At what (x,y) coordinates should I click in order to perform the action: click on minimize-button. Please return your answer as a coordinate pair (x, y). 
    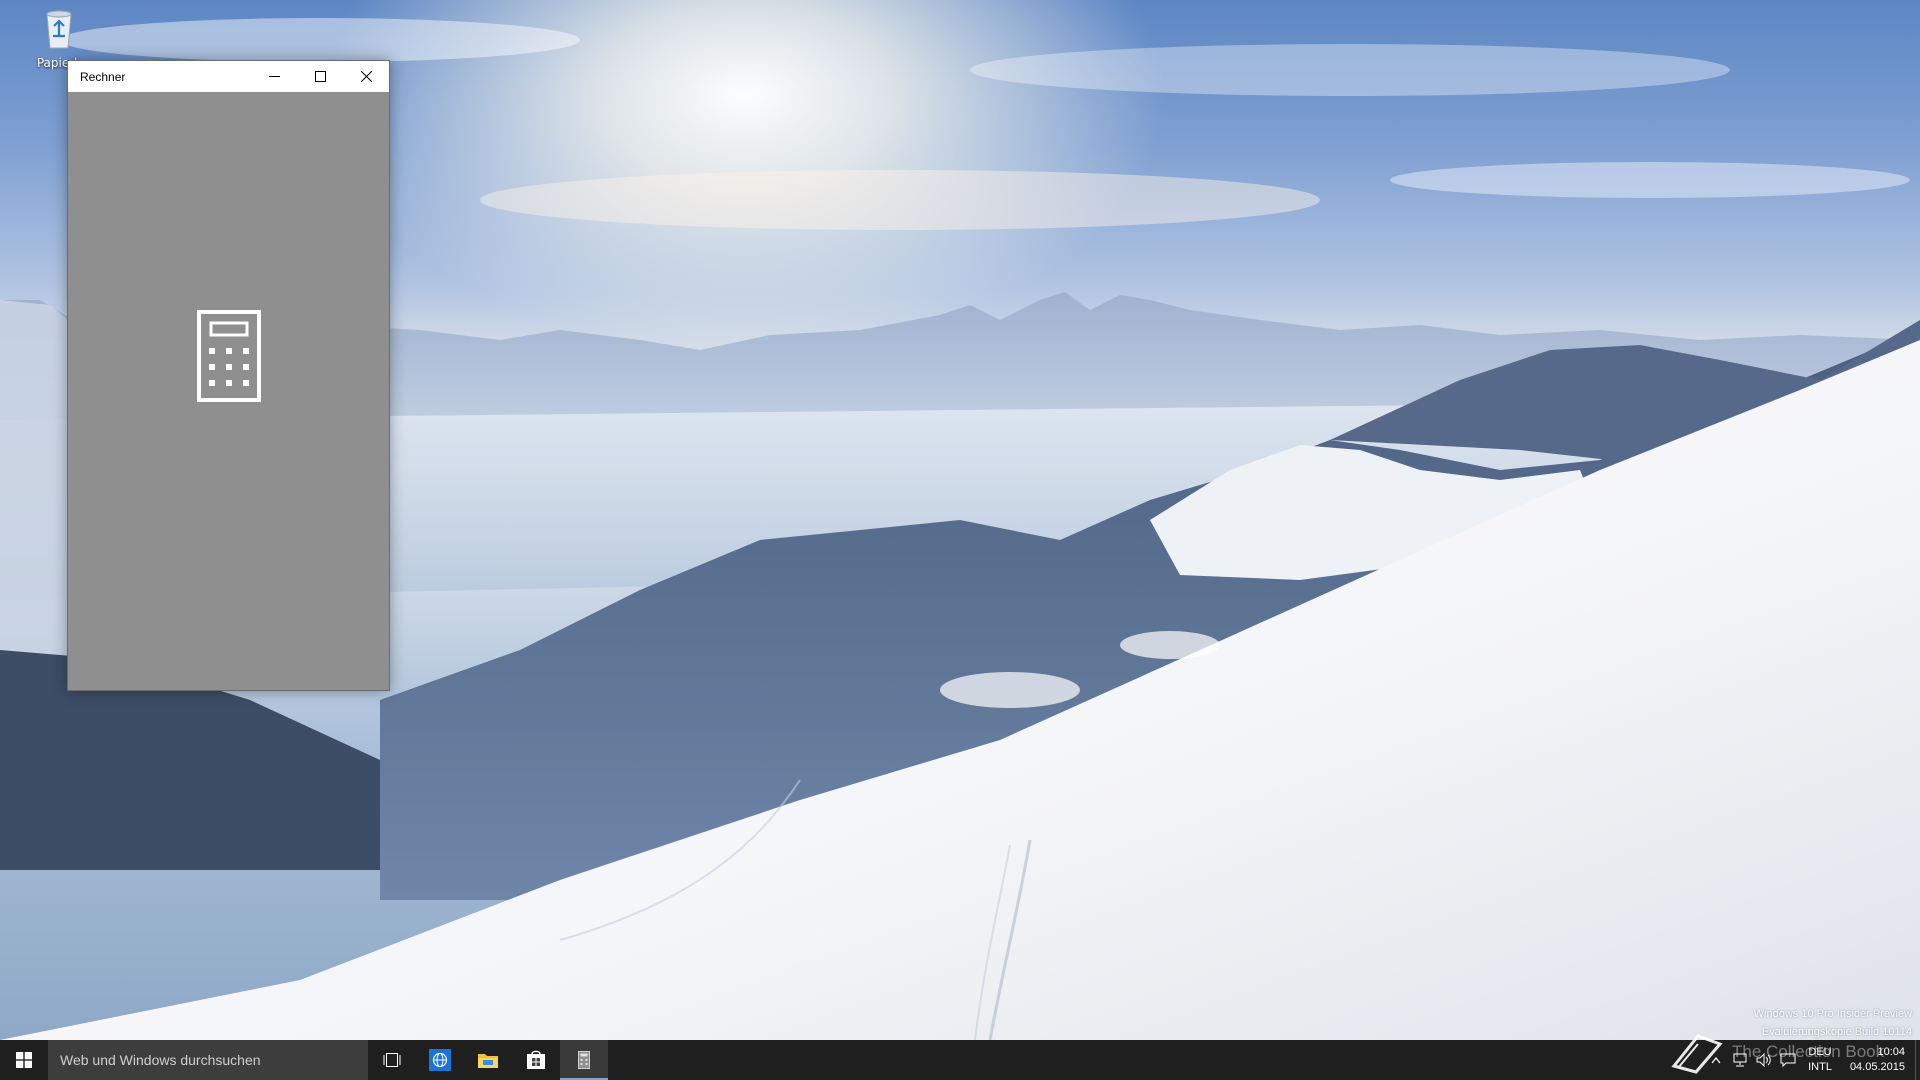
    Looking at the image, I should click on (274, 76).